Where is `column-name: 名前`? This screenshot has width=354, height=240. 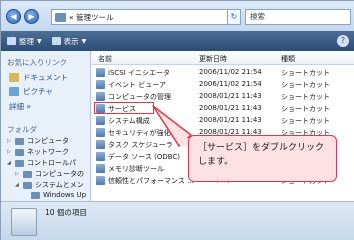 column-name: 名前 is located at coordinates (105, 59).